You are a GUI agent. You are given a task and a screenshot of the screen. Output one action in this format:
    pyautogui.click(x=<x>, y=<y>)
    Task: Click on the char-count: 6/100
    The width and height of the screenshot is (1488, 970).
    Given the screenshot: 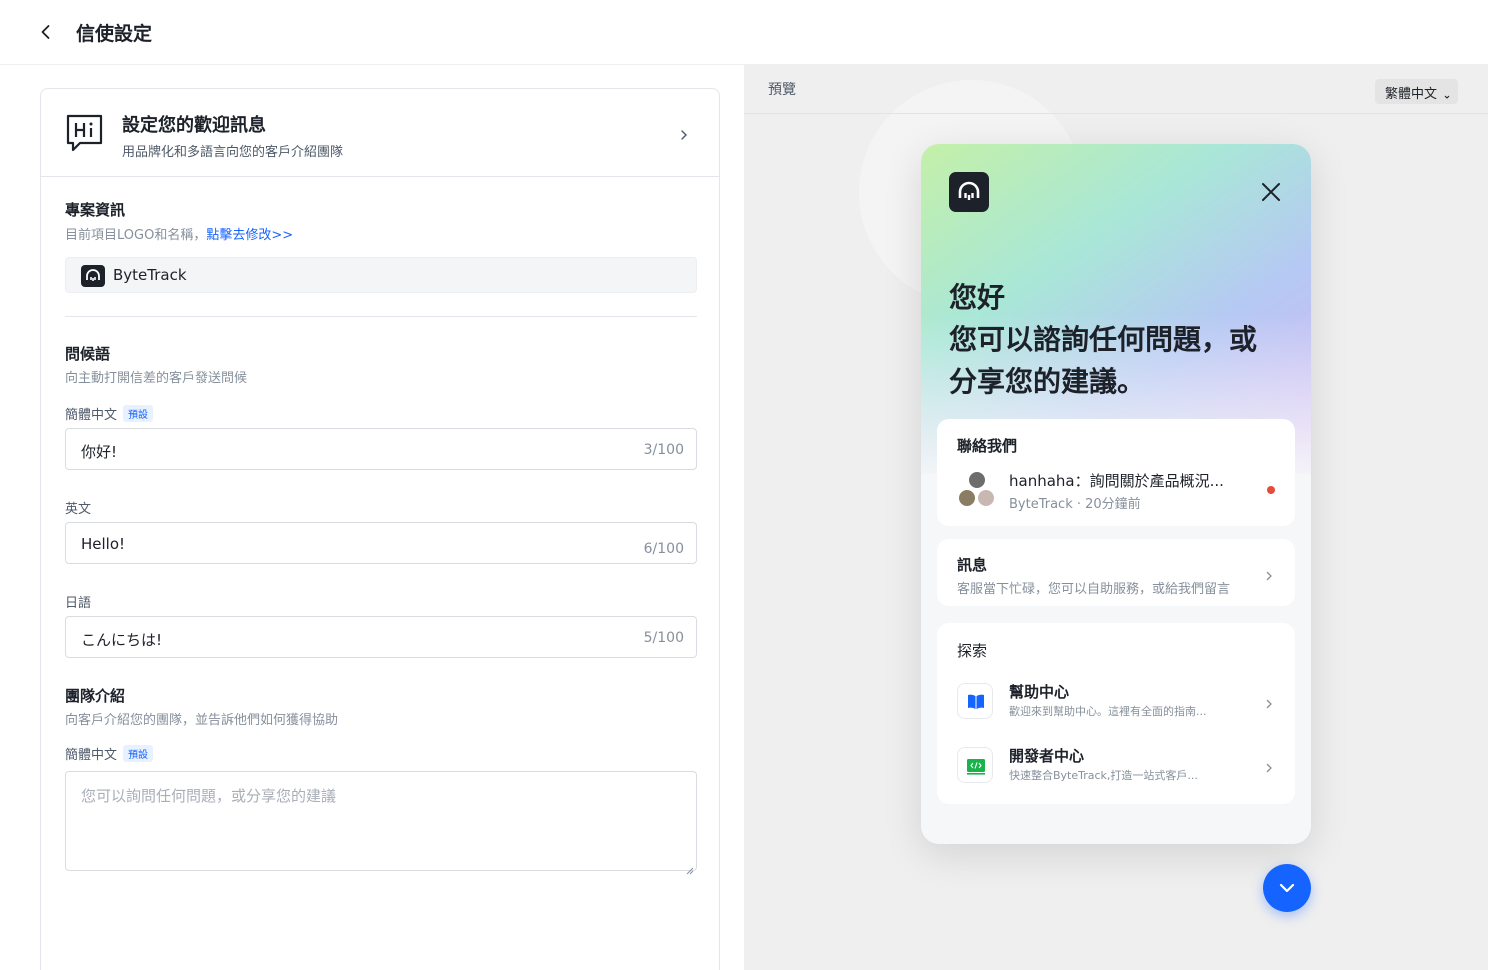 What is the action you would take?
    pyautogui.click(x=663, y=549)
    